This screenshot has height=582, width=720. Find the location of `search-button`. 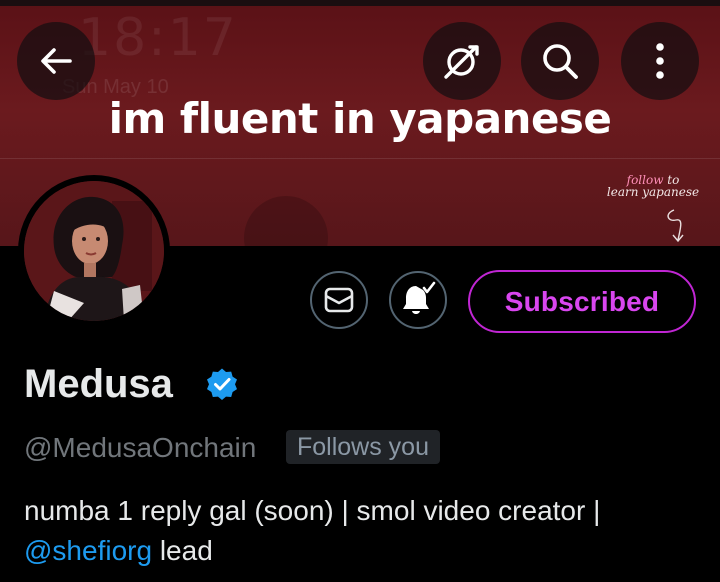

search-button is located at coordinates (560, 61).